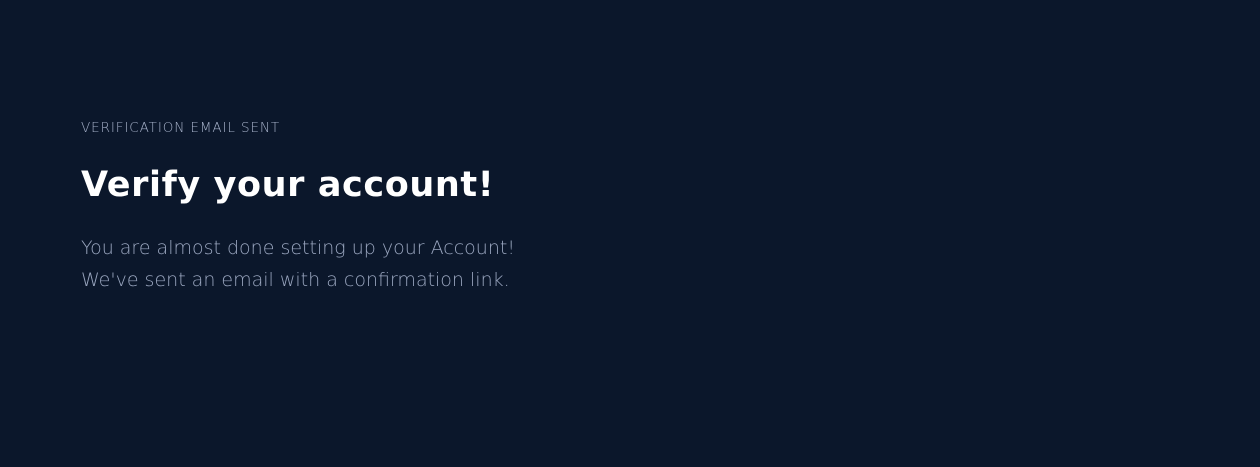  Describe the element at coordinates (181, 128) in the screenshot. I see `status-label: VERIFICATION EMAIL SENT` at that location.